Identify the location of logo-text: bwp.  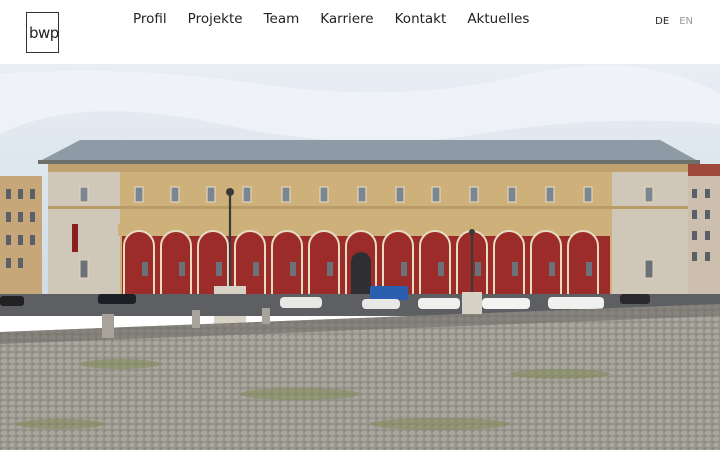
(44, 33).